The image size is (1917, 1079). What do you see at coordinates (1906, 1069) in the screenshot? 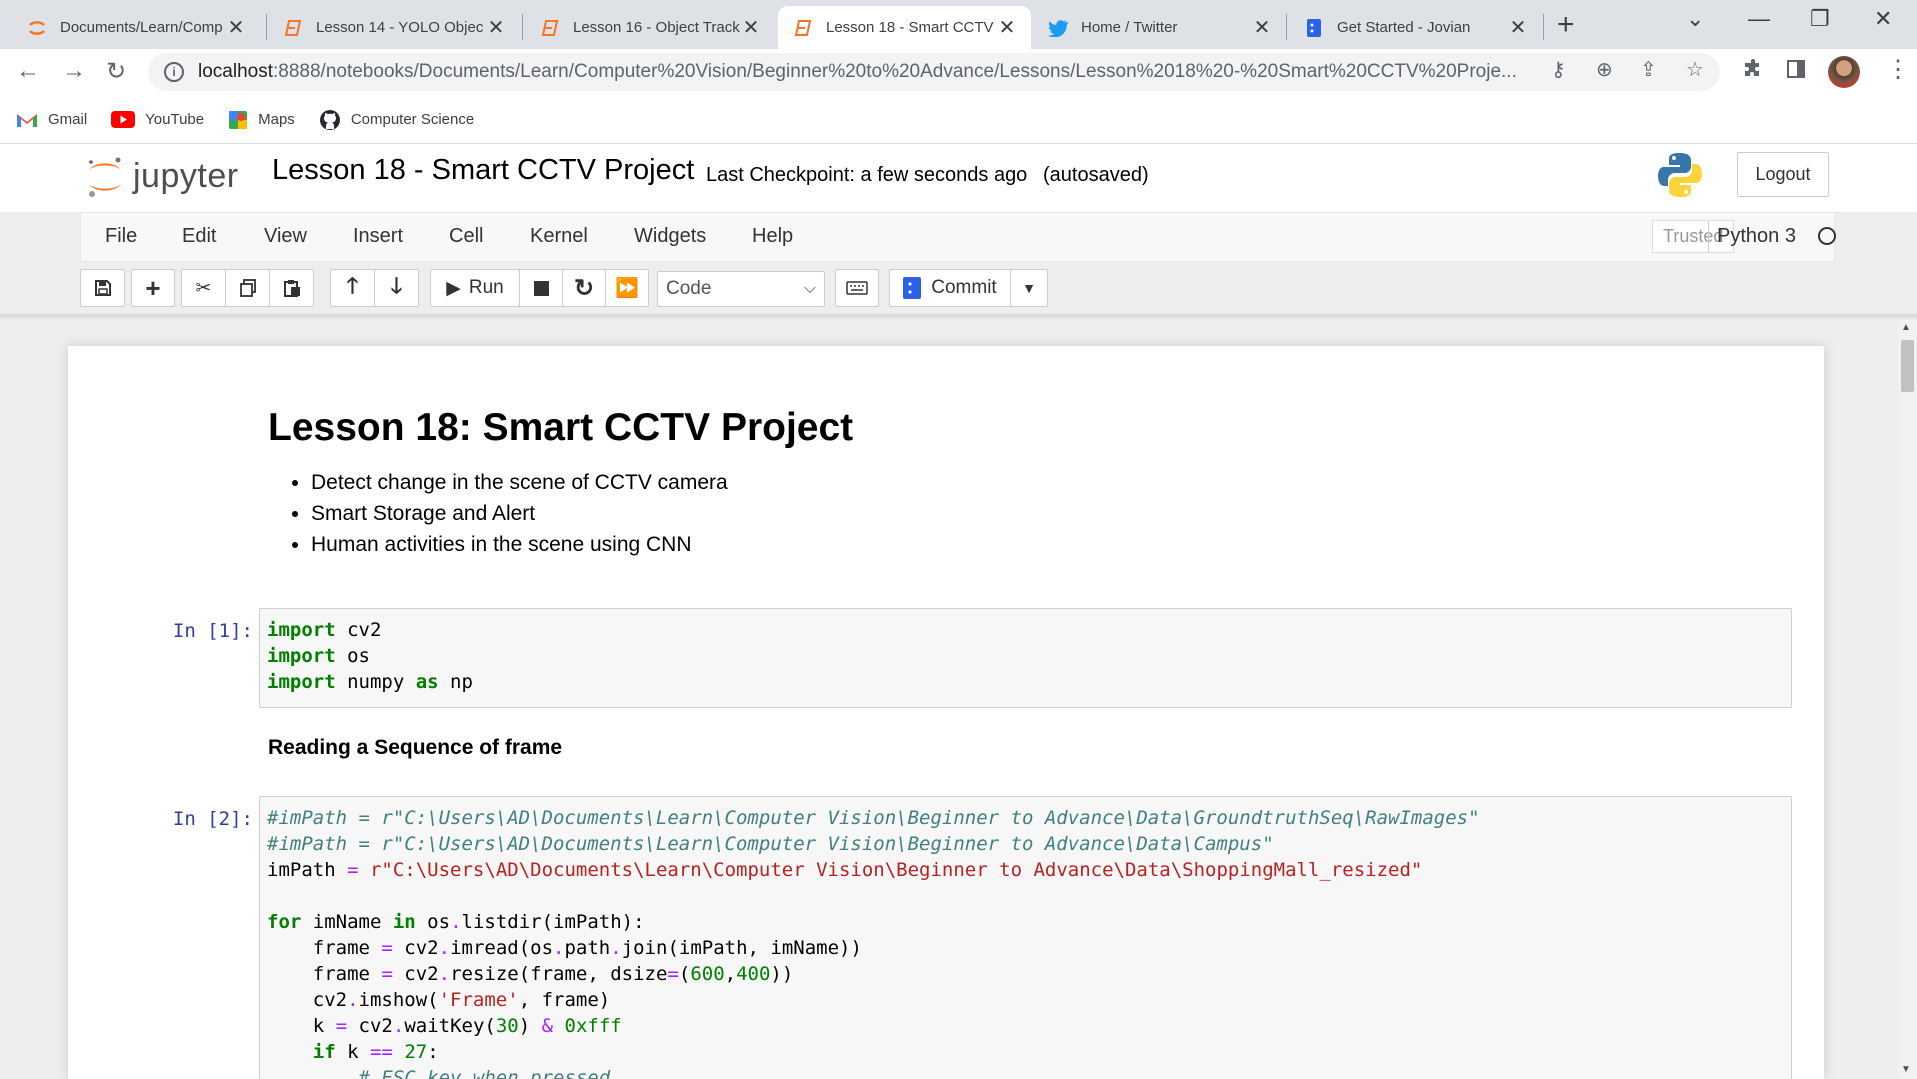
I see `scroll-down-arrow-icon: ▼` at bounding box center [1906, 1069].